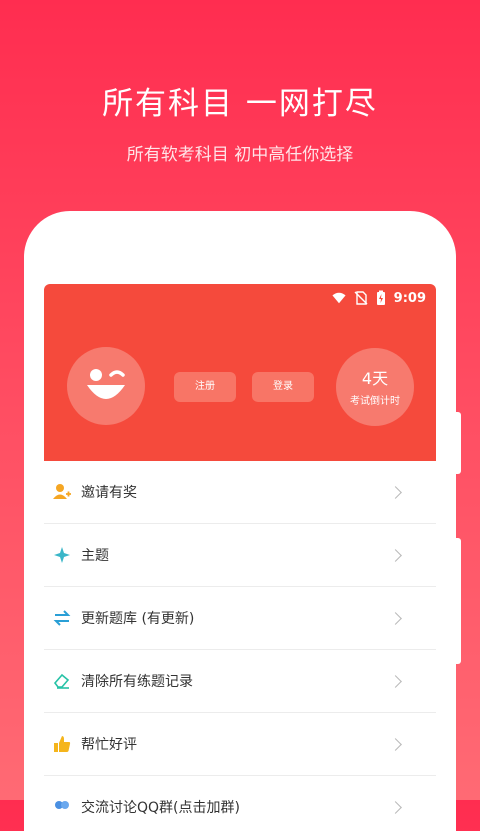 The image size is (480, 831). I want to click on menu-item-label: 交流讨论QQ群(点击加群), so click(160, 808).